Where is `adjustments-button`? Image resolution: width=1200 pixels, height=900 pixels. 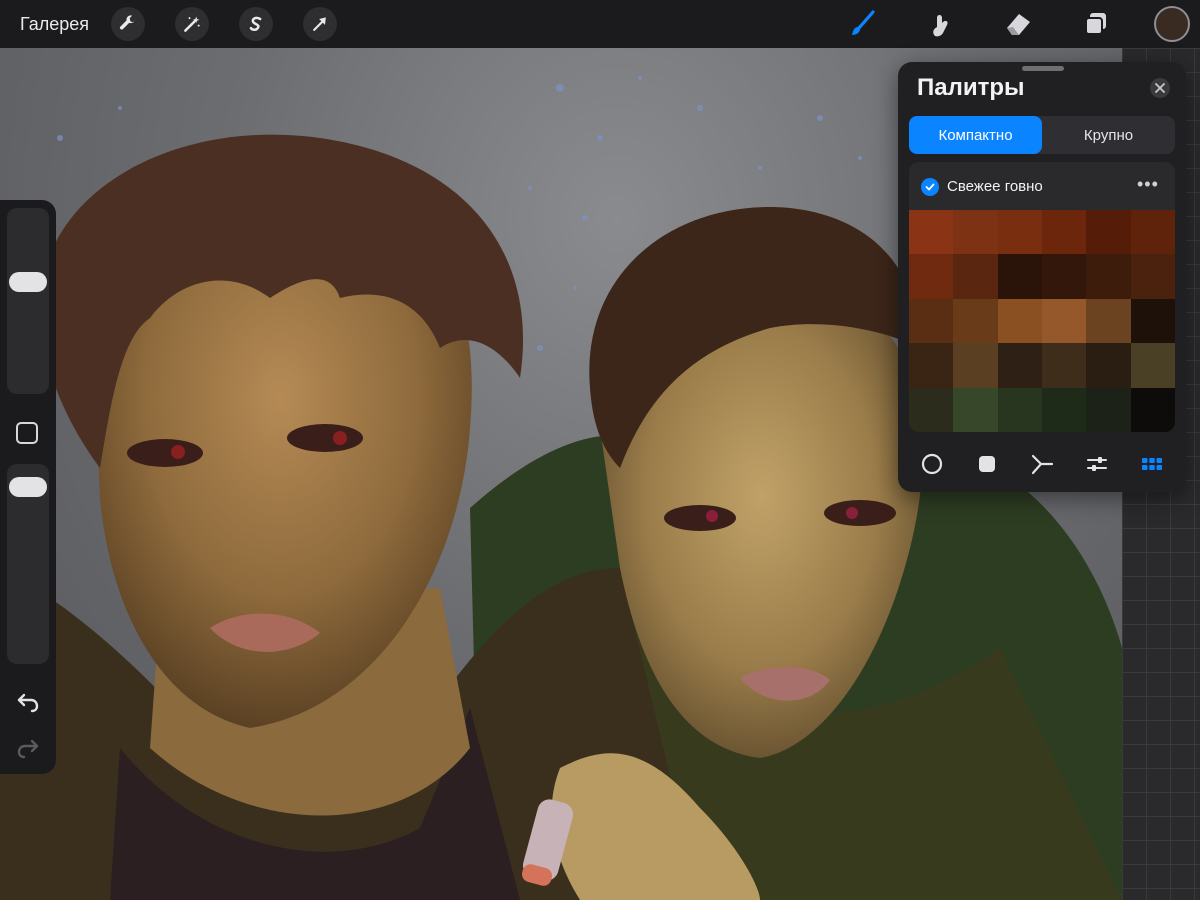 adjustments-button is located at coordinates (192, 24).